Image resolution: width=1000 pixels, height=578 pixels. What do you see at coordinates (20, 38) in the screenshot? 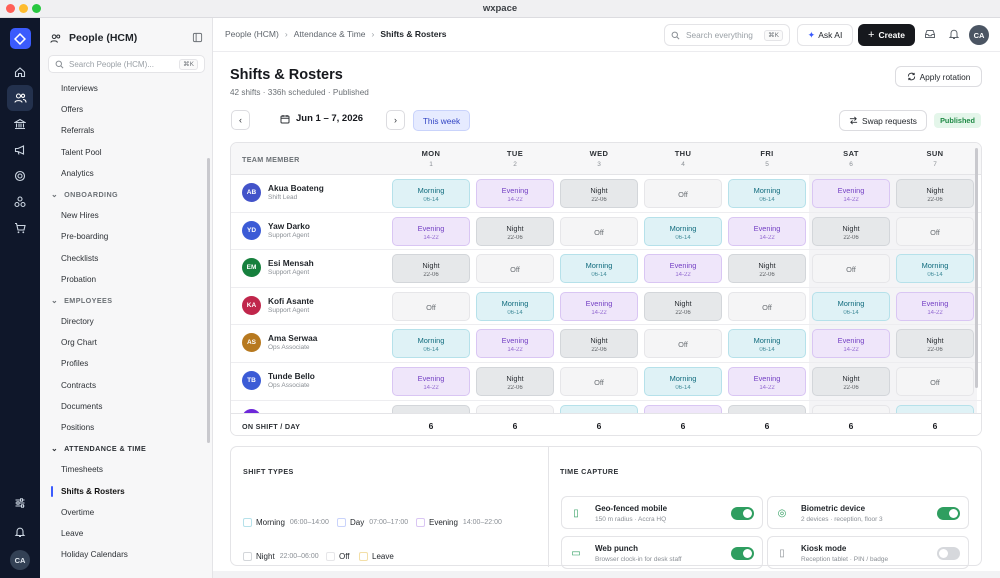
I see `app-logo` at bounding box center [20, 38].